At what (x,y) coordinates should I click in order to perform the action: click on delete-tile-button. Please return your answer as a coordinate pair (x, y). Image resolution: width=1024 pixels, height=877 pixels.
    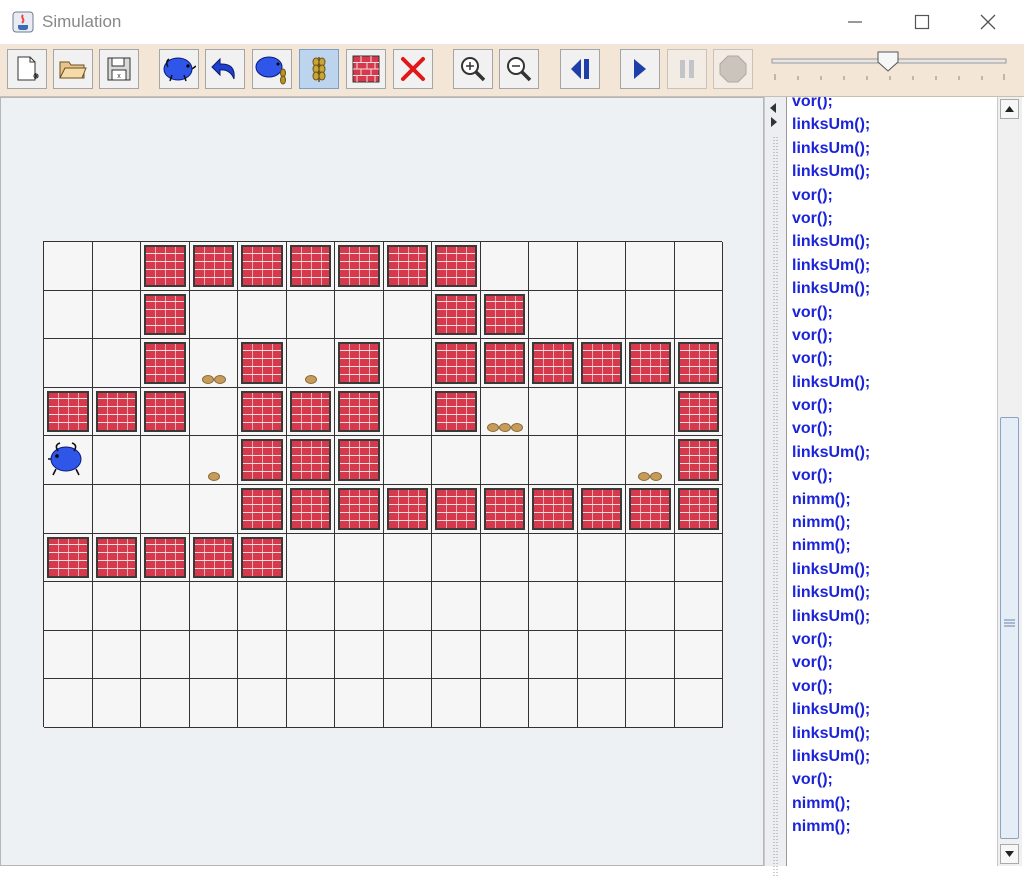
    Looking at the image, I should click on (413, 69).